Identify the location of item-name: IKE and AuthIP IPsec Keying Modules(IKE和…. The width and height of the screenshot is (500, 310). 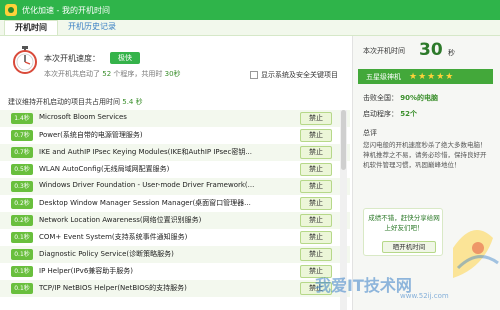
(146, 152).